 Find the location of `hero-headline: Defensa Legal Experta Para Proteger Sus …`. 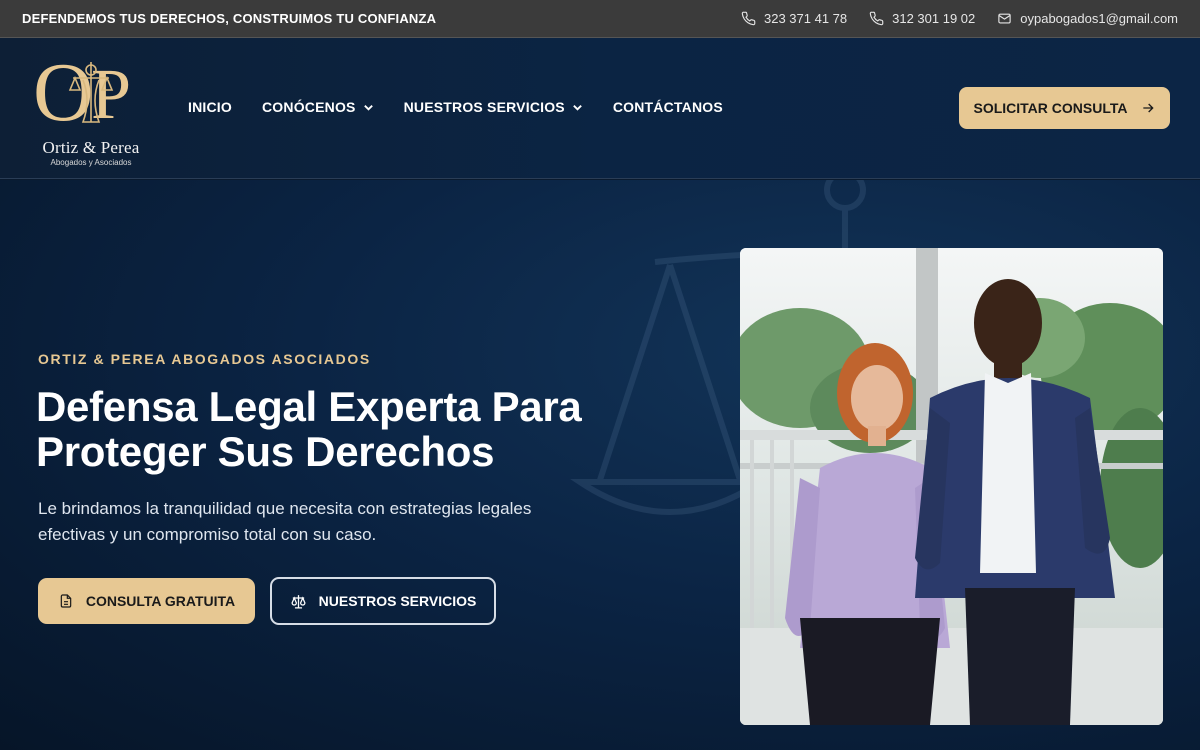

hero-headline: Defensa Legal Experta Para Proteger Sus … is located at coordinates (346, 429).